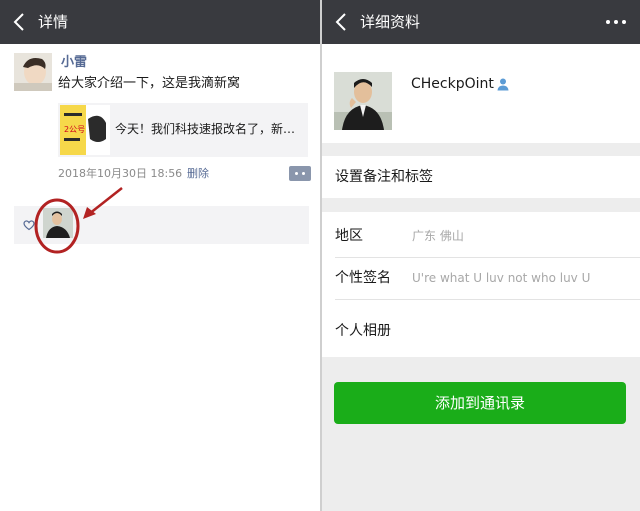 This screenshot has width=640, height=511. I want to click on profile-name: CHeckpOint, so click(452, 84).